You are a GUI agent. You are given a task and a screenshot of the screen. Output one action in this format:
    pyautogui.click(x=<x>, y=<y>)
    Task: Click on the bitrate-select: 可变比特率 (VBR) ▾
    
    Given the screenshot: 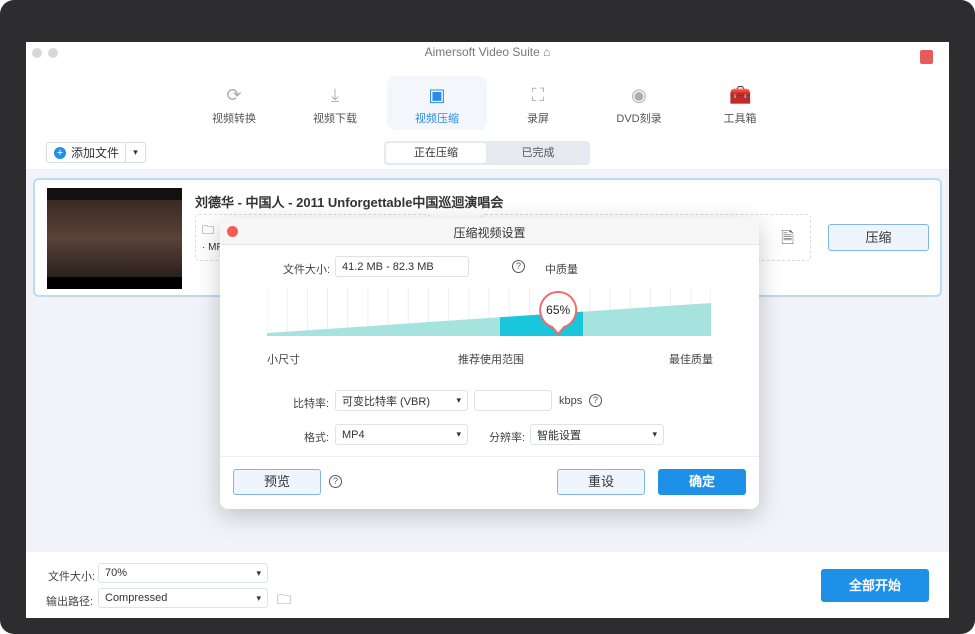 What is the action you would take?
    pyautogui.click(x=401, y=400)
    